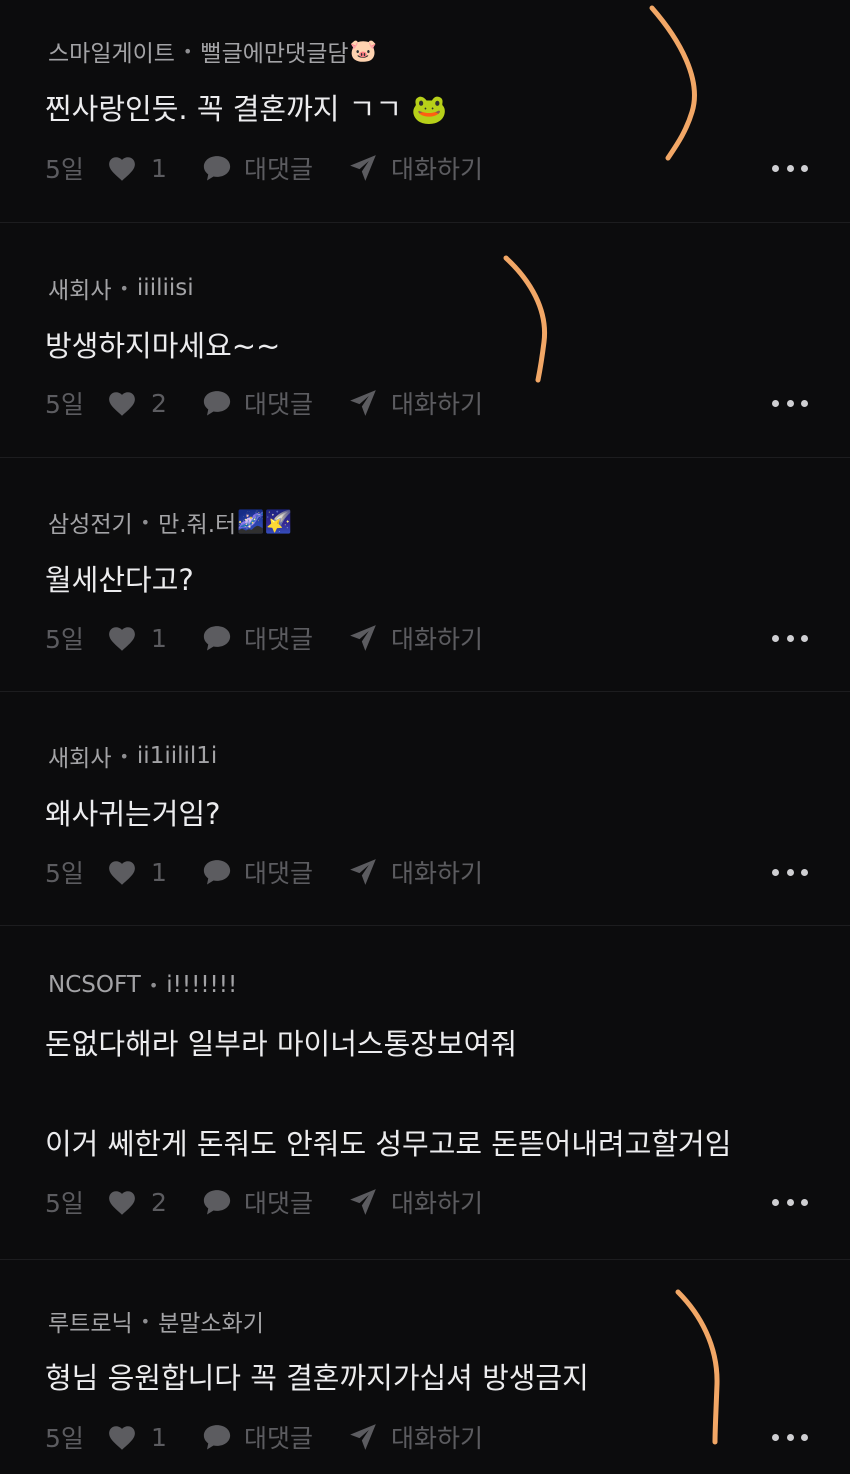 The height and width of the screenshot is (1474, 850). Describe the element at coordinates (363, 51) in the screenshot. I see `nickname-emoji: 🐷` at that location.